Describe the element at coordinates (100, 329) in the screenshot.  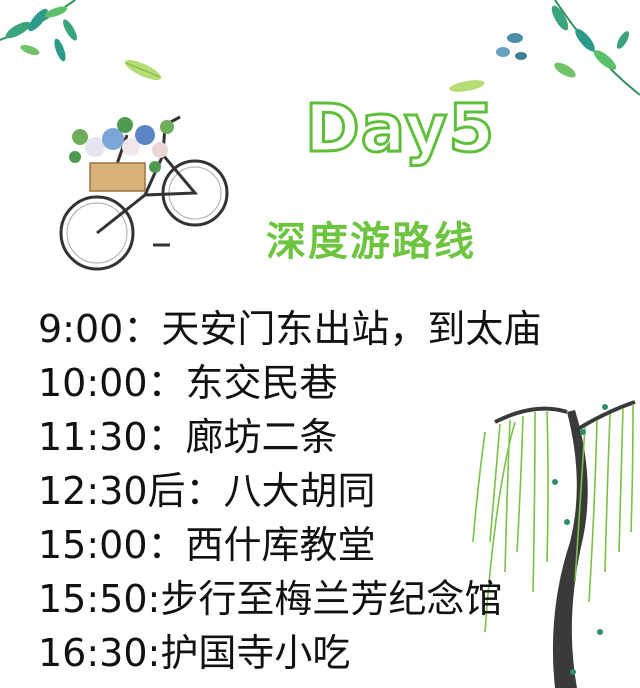
I see `schedule-time: 9:00：` at that location.